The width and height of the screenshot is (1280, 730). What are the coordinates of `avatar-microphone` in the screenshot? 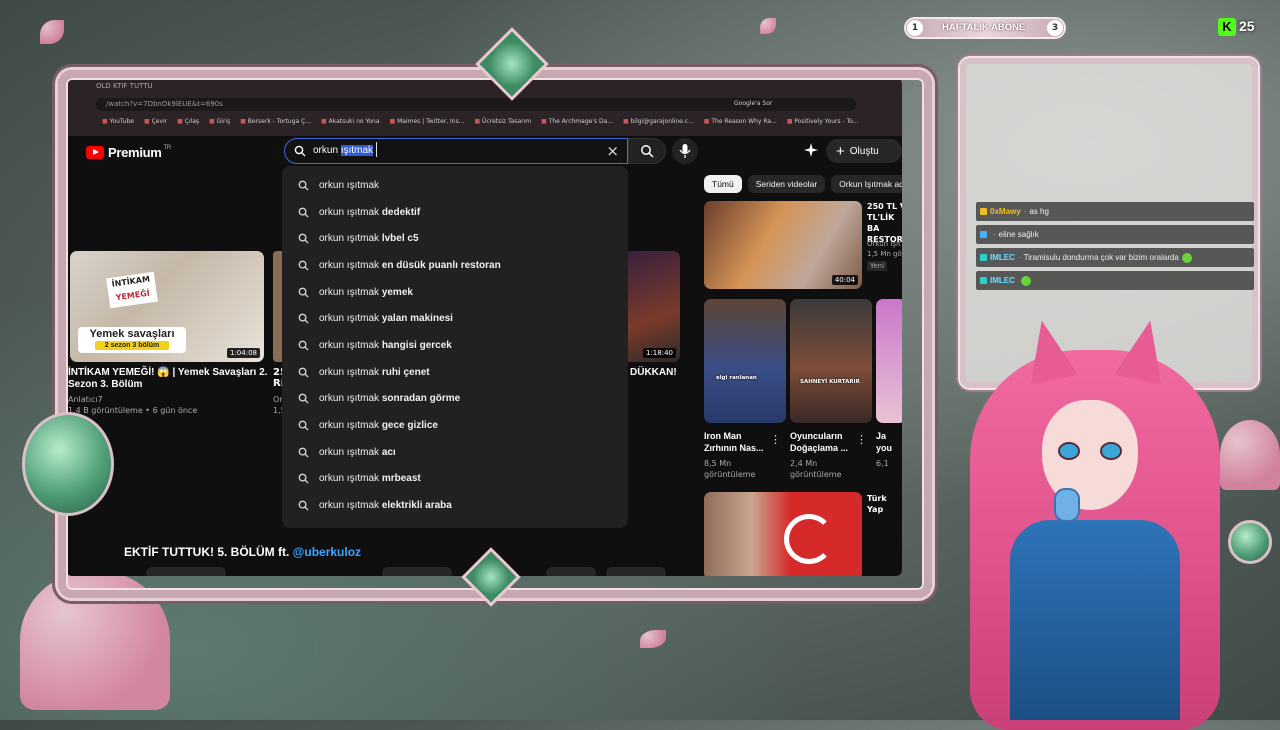 It's located at (1067, 505).